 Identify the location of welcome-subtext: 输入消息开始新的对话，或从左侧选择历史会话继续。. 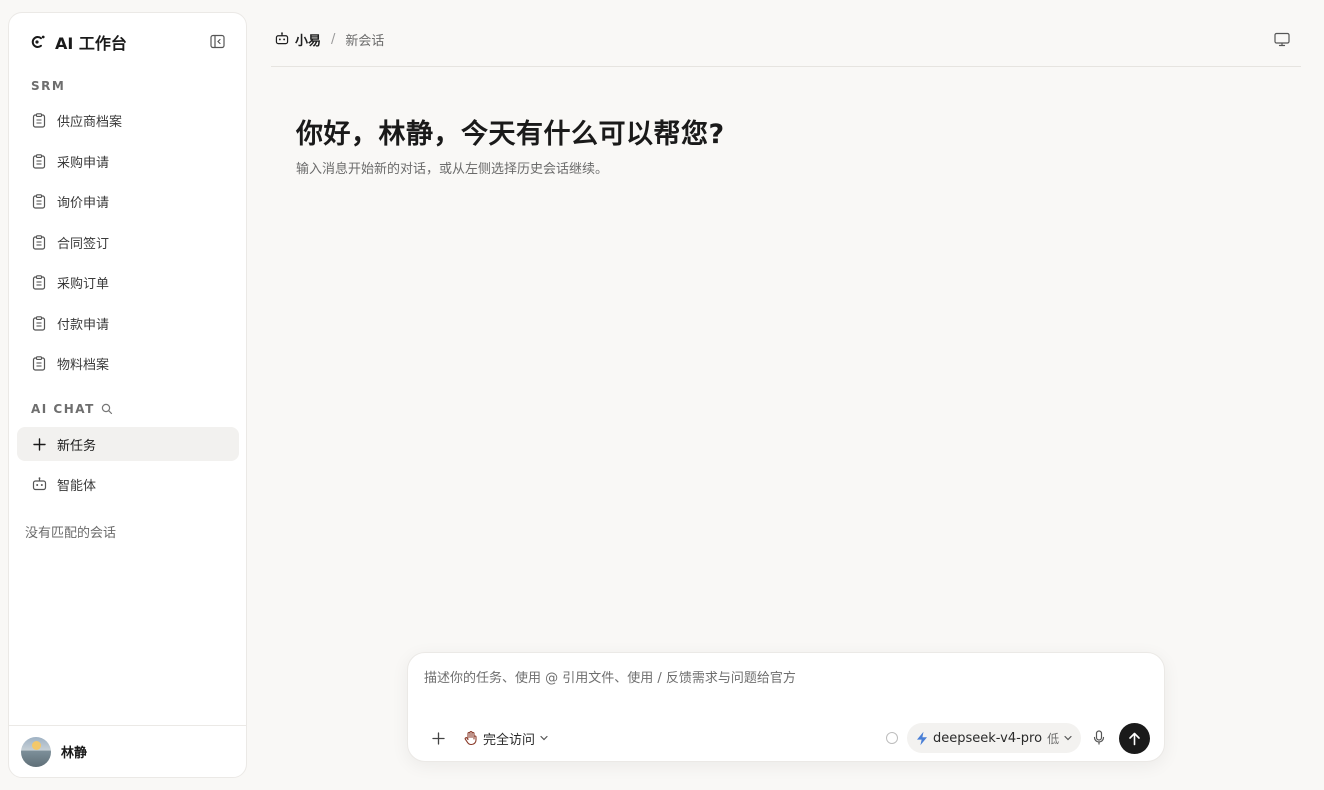
(452, 169).